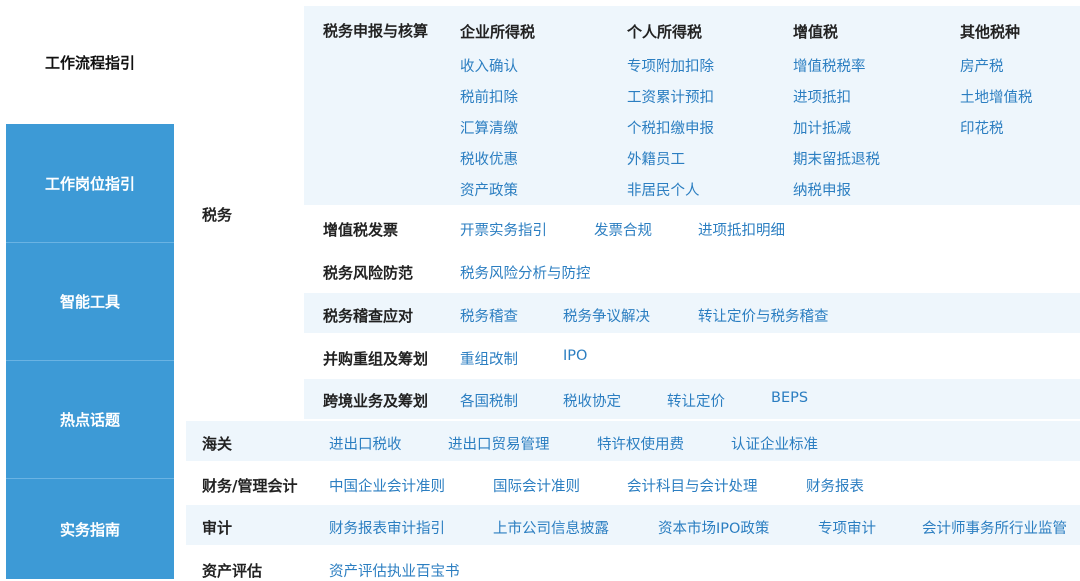 This screenshot has width=1080, height=581. I want to click on link-item: 特许权使用费, so click(640, 443).